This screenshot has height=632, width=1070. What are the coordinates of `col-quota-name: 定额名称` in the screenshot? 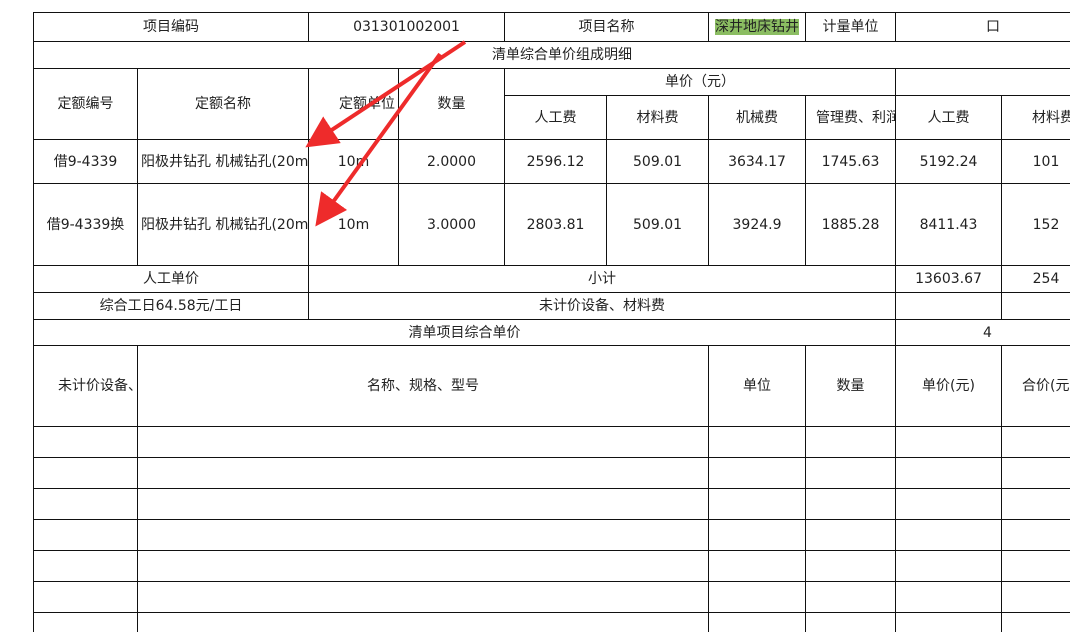 It's located at (223, 104).